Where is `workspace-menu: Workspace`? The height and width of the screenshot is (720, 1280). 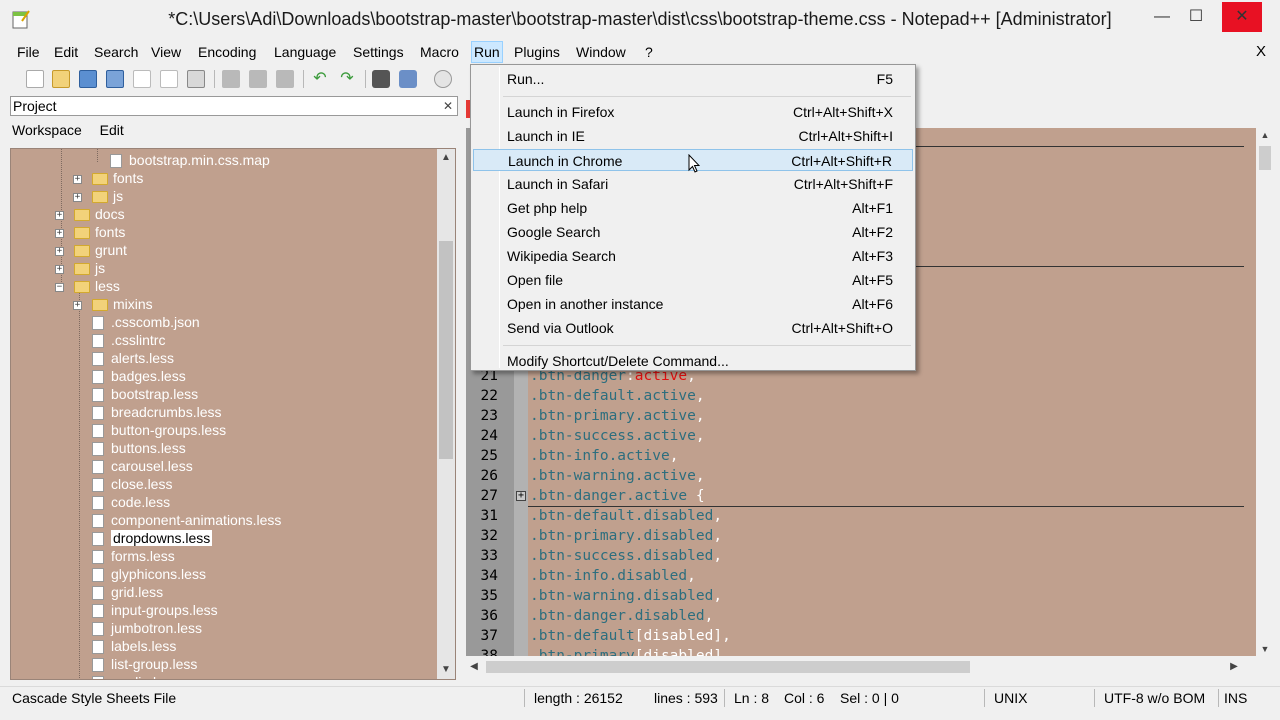
workspace-menu: Workspace is located at coordinates (47, 130).